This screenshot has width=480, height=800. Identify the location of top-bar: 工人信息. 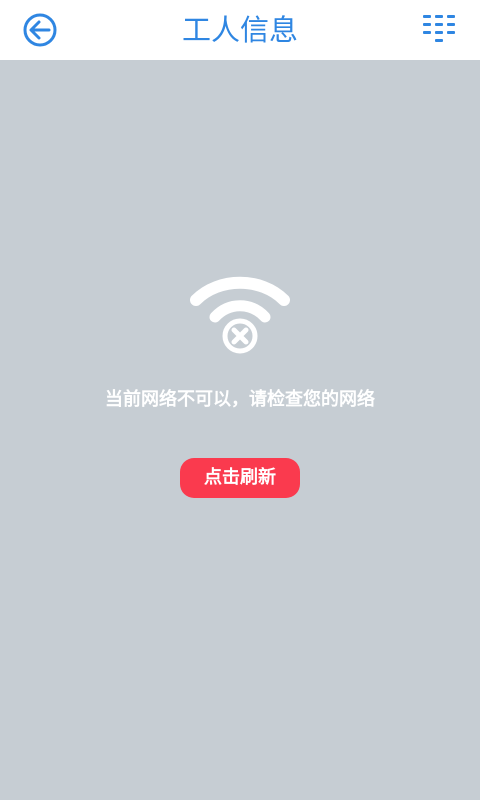
(240, 30).